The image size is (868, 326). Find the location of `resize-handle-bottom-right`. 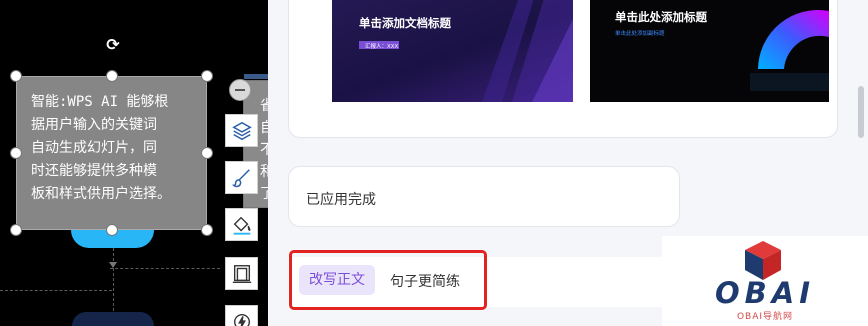

resize-handle-bottom-right is located at coordinates (207, 230).